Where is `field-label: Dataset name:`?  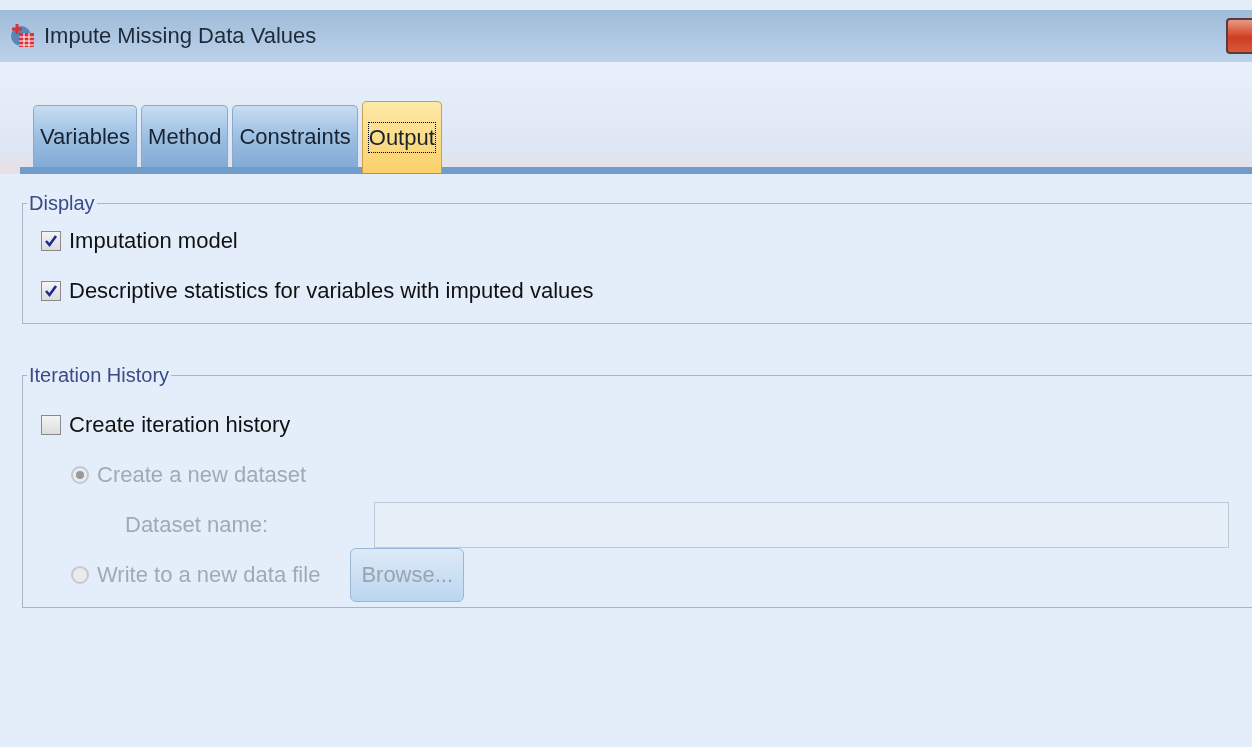 field-label: Dataset name: is located at coordinates (197, 525).